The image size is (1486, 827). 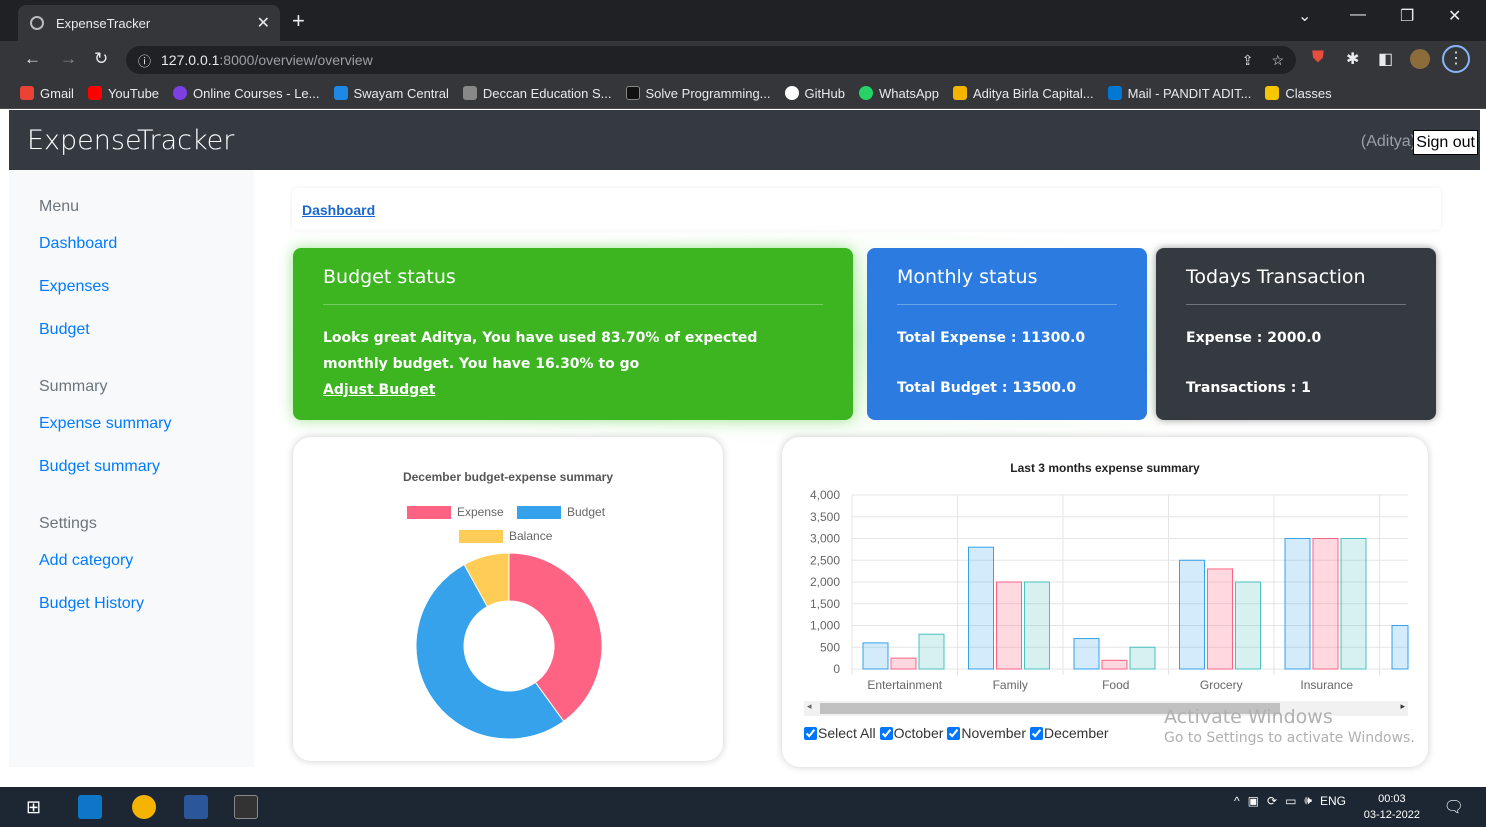 I want to click on filter-select-all: Select All, so click(x=840, y=733).